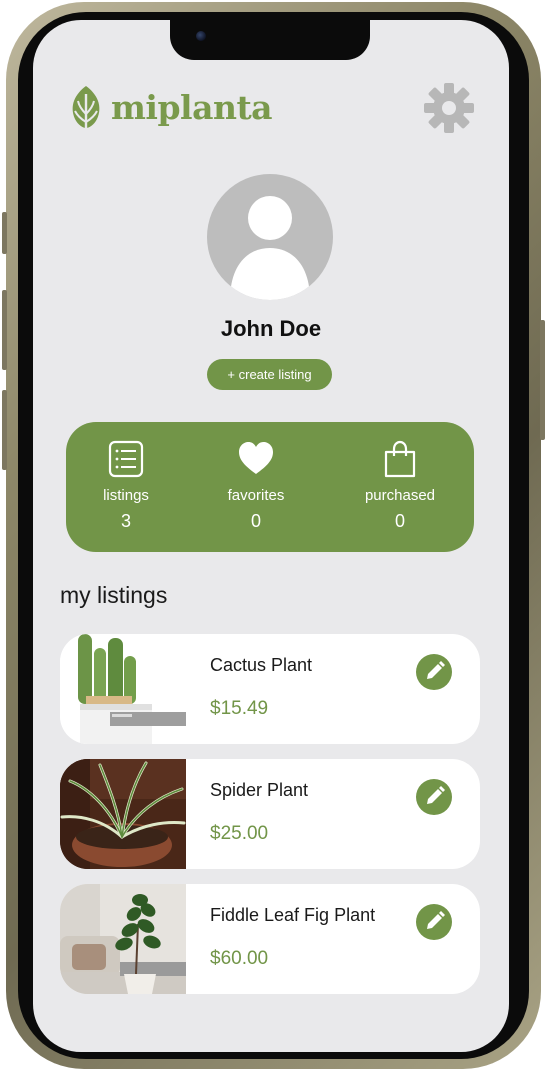  What do you see at coordinates (270, 248) in the screenshot?
I see `user-silhouette-icon` at bounding box center [270, 248].